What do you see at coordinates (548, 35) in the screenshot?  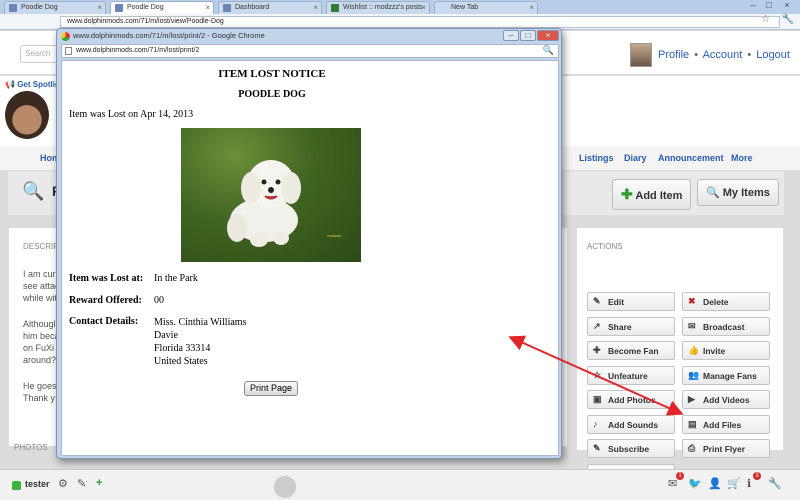 I see `popup-close-icon: ×` at bounding box center [548, 35].